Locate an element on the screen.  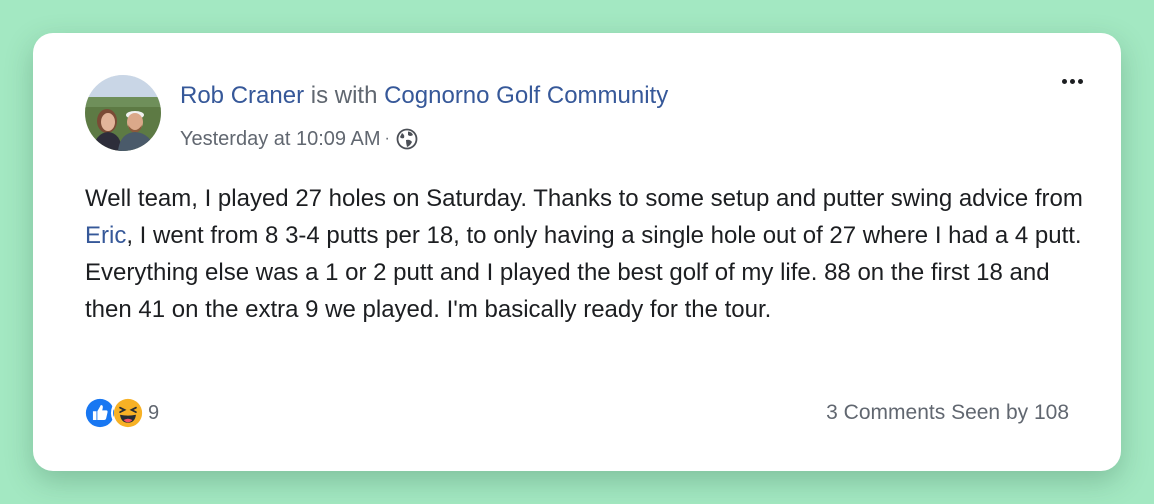
post-stats: 3 Comments Seen by 108 is located at coordinates (947, 413).